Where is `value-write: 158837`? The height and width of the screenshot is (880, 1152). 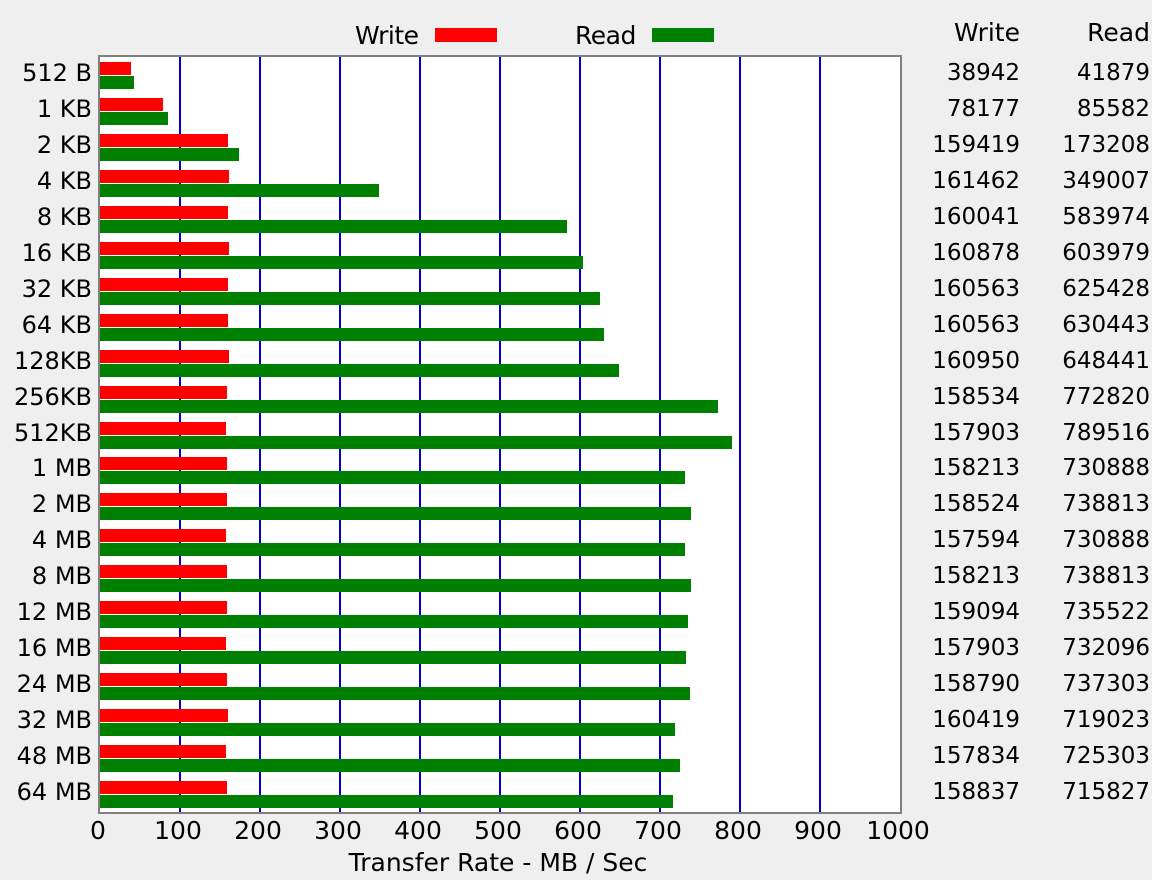 value-write: 158837 is located at coordinates (976, 792).